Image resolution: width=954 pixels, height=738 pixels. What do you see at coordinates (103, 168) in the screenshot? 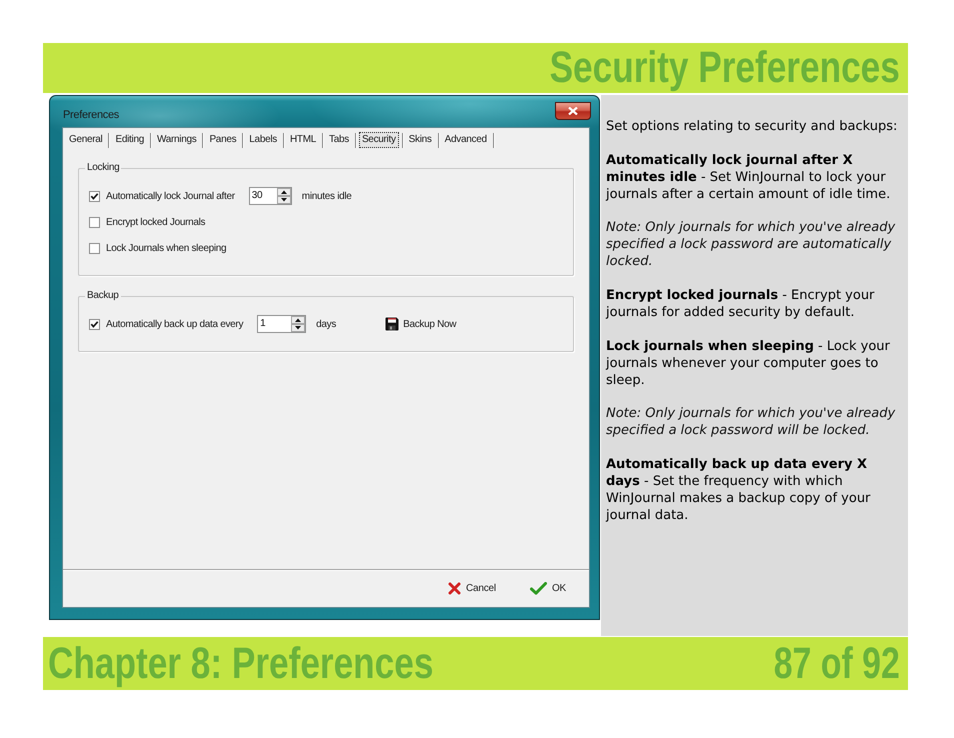
I see `group-title: Locking` at bounding box center [103, 168].